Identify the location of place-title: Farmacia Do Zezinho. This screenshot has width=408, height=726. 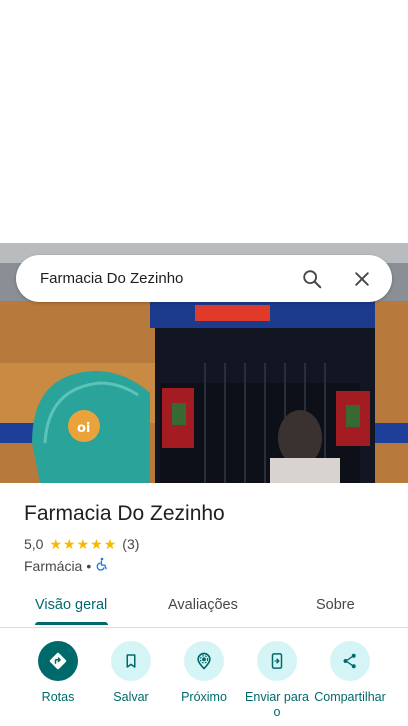
(124, 513).